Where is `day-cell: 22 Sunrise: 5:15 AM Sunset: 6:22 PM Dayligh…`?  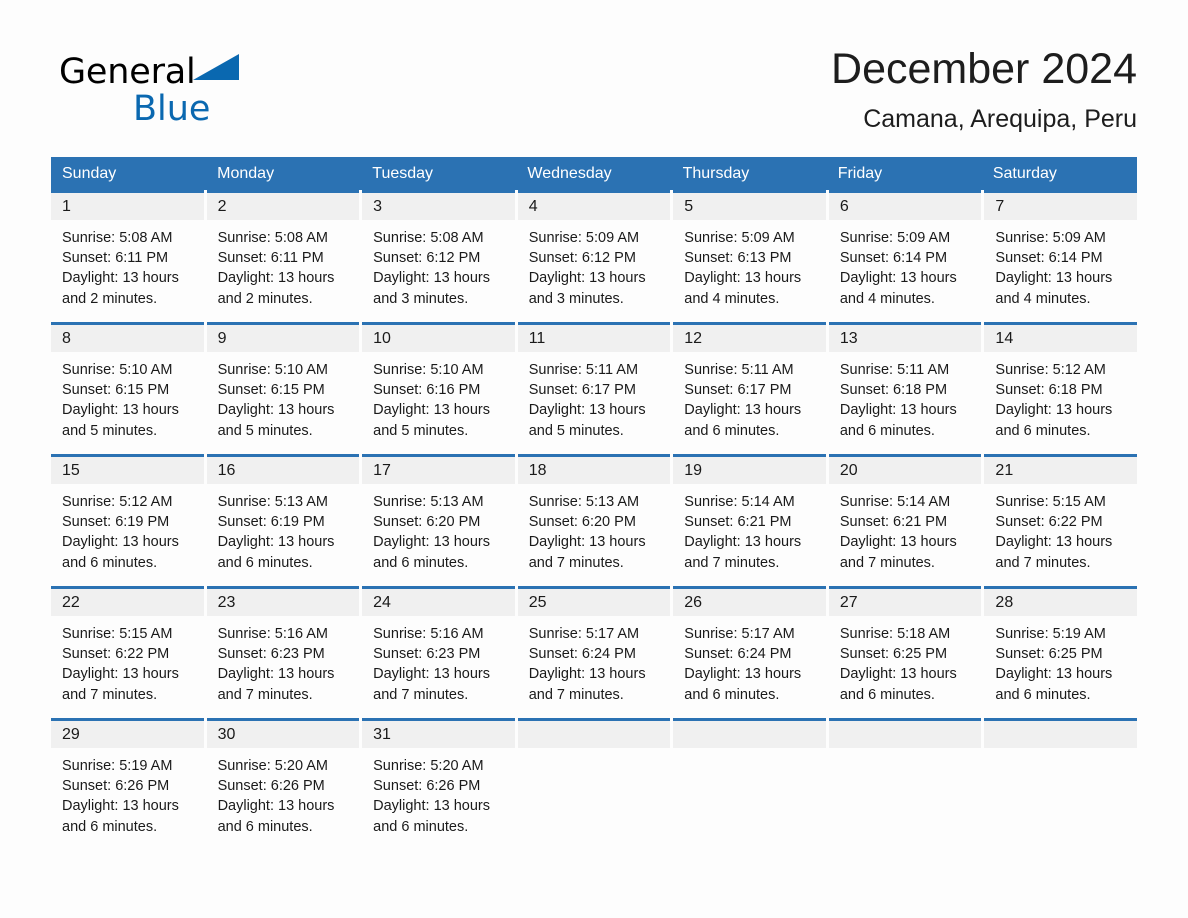
day-cell: 22 Sunrise: 5:15 AM Sunset: 6:22 PM Dayligh… is located at coordinates (127, 647).